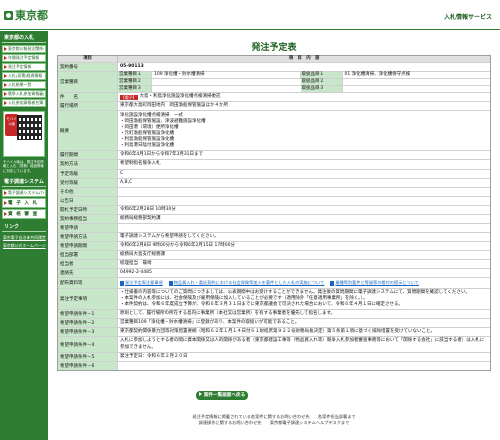  I want to click on location: 東京都大島町岡田地内 岡田漁船保管施設ほか４か所, so click(174, 106).